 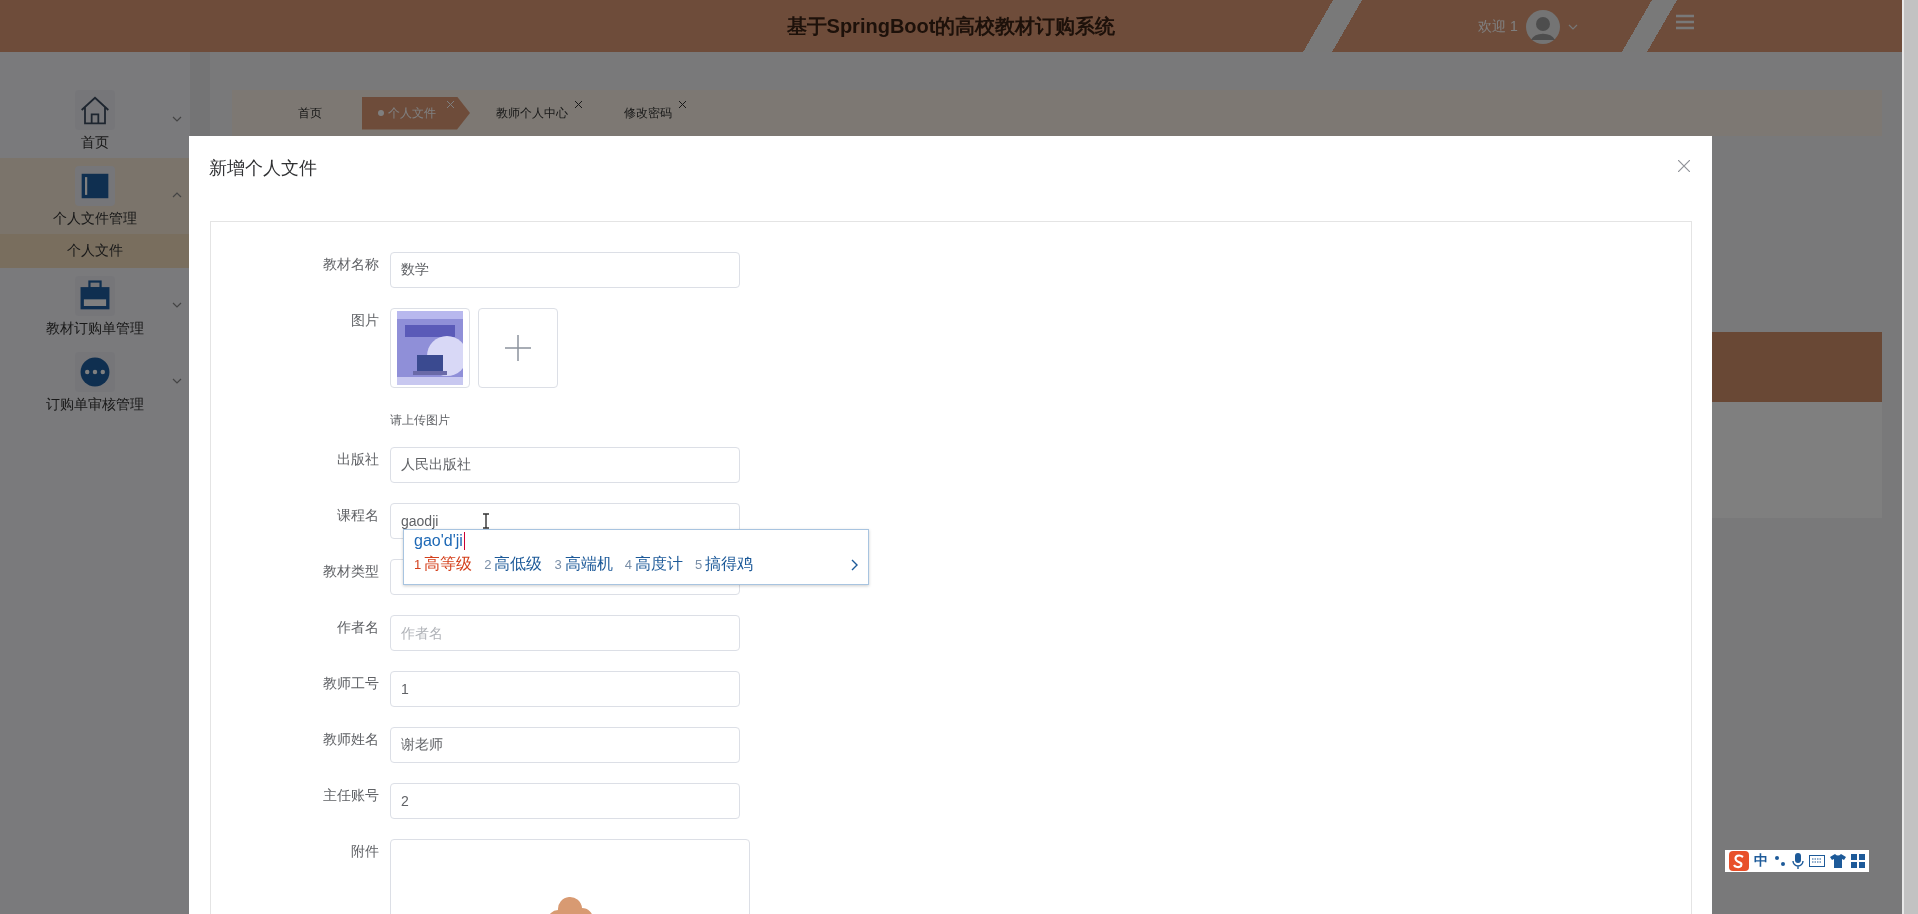 I want to click on dialog-title: 新增个人文件, so click(x=263, y=168).